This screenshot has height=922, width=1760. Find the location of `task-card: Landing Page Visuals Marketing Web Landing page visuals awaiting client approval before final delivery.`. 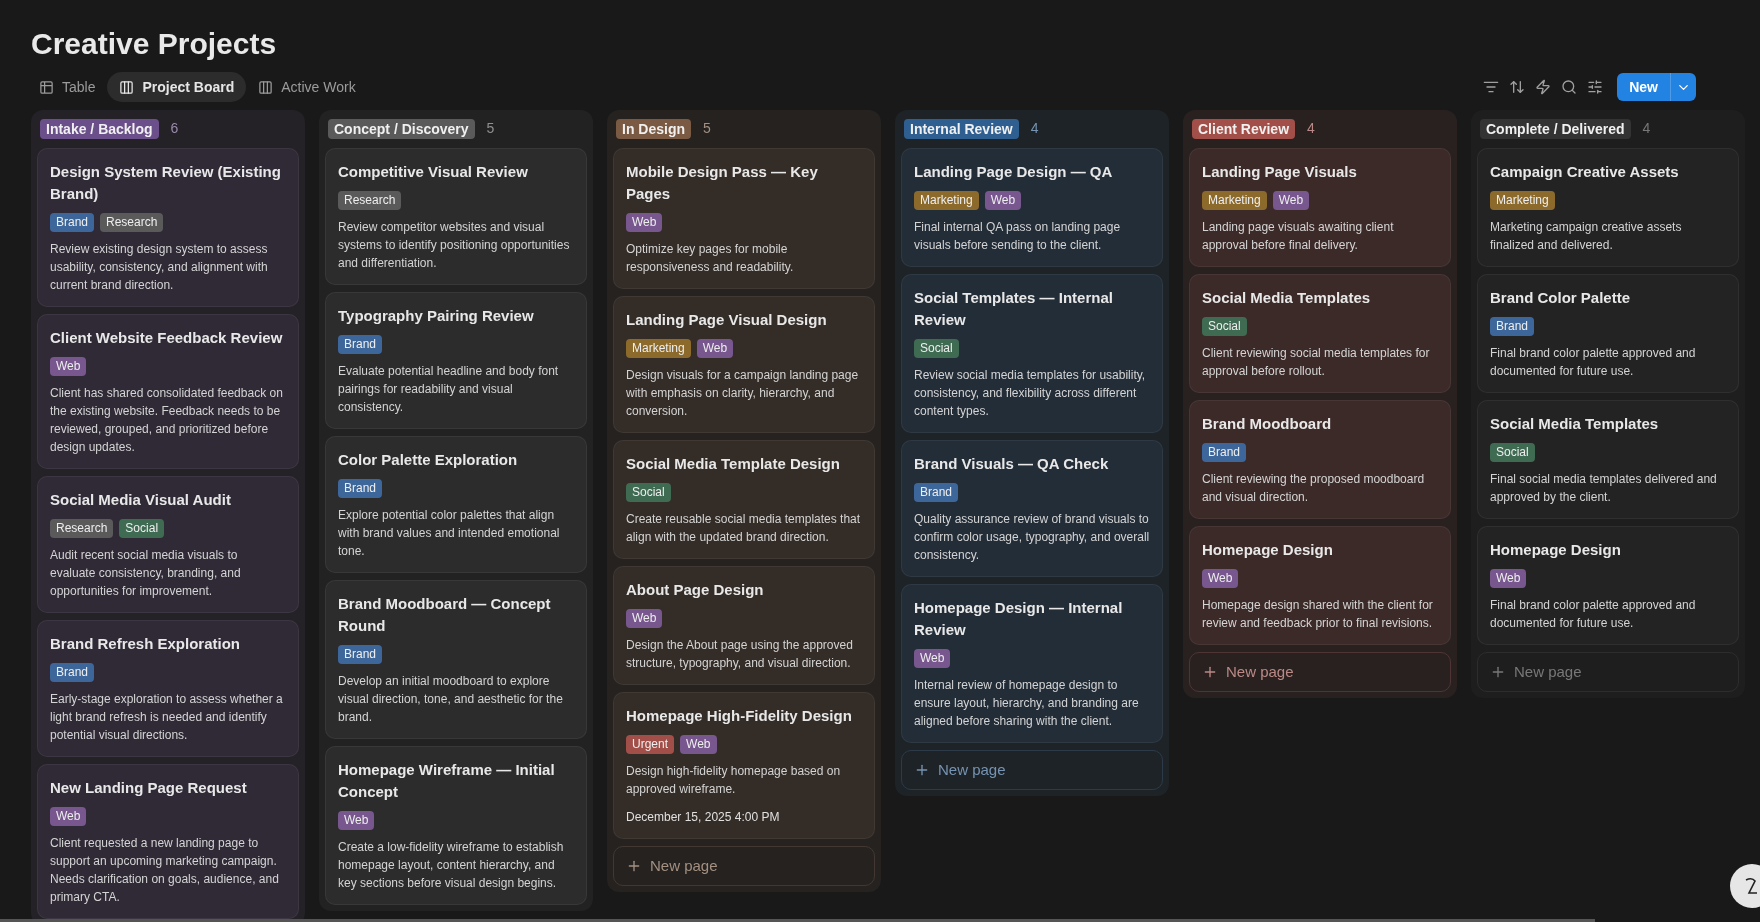

task-card: Landing Page Visuals Marketing Web Landing page visuals awaiting client approval before final delivery. is located at coordinates (1320, 207).